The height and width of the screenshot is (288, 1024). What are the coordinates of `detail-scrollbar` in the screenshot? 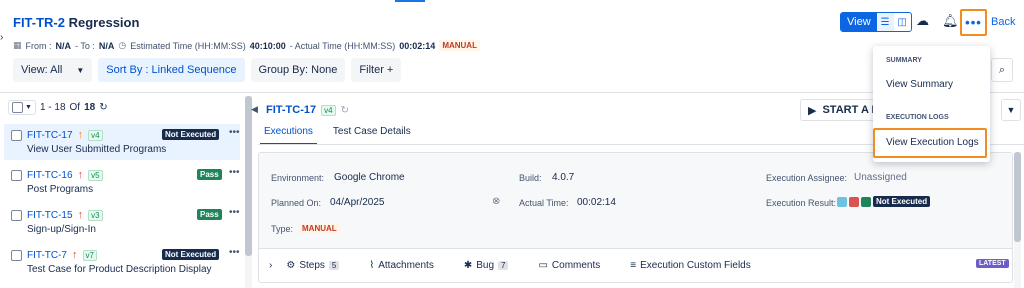 It's located at (1017, 220).